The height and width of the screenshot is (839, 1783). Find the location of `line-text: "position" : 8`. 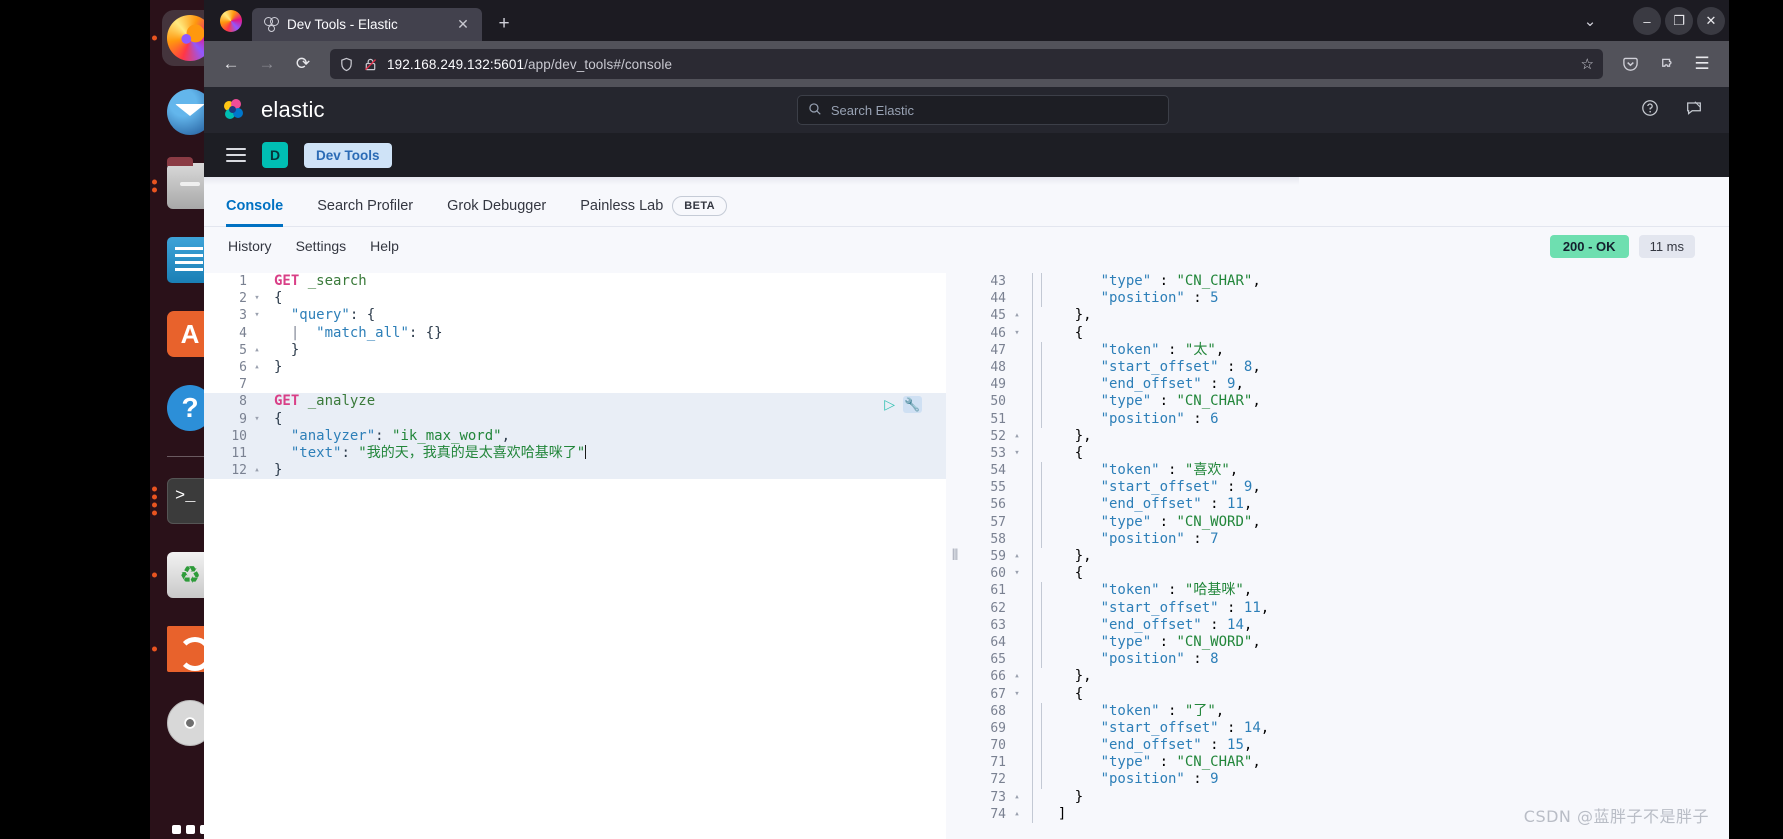

line-text: "position" : 8 is located at coordinates (1159, 659).